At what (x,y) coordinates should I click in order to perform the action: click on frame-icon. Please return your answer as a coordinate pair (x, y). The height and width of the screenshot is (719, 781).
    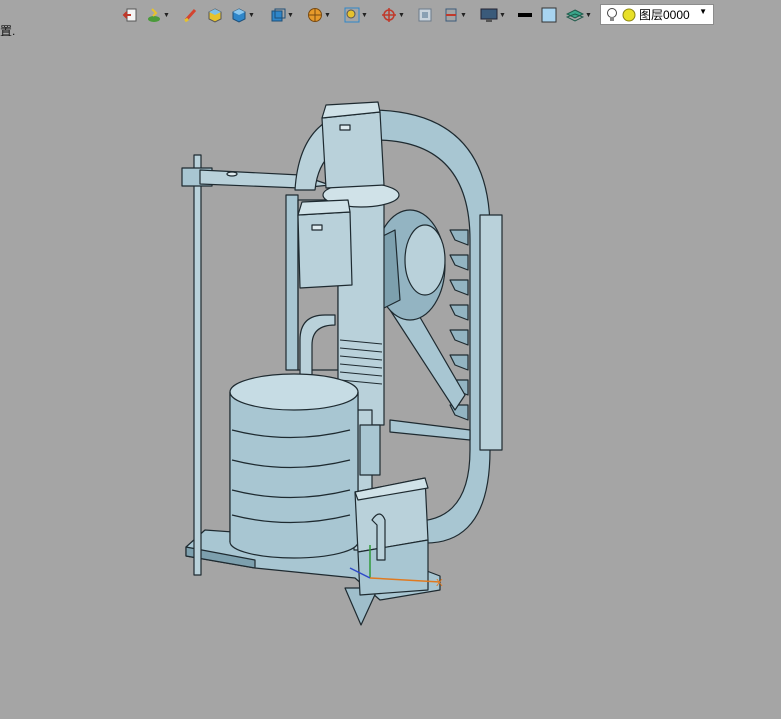
    Looking at the image, I should click on (425, 15).